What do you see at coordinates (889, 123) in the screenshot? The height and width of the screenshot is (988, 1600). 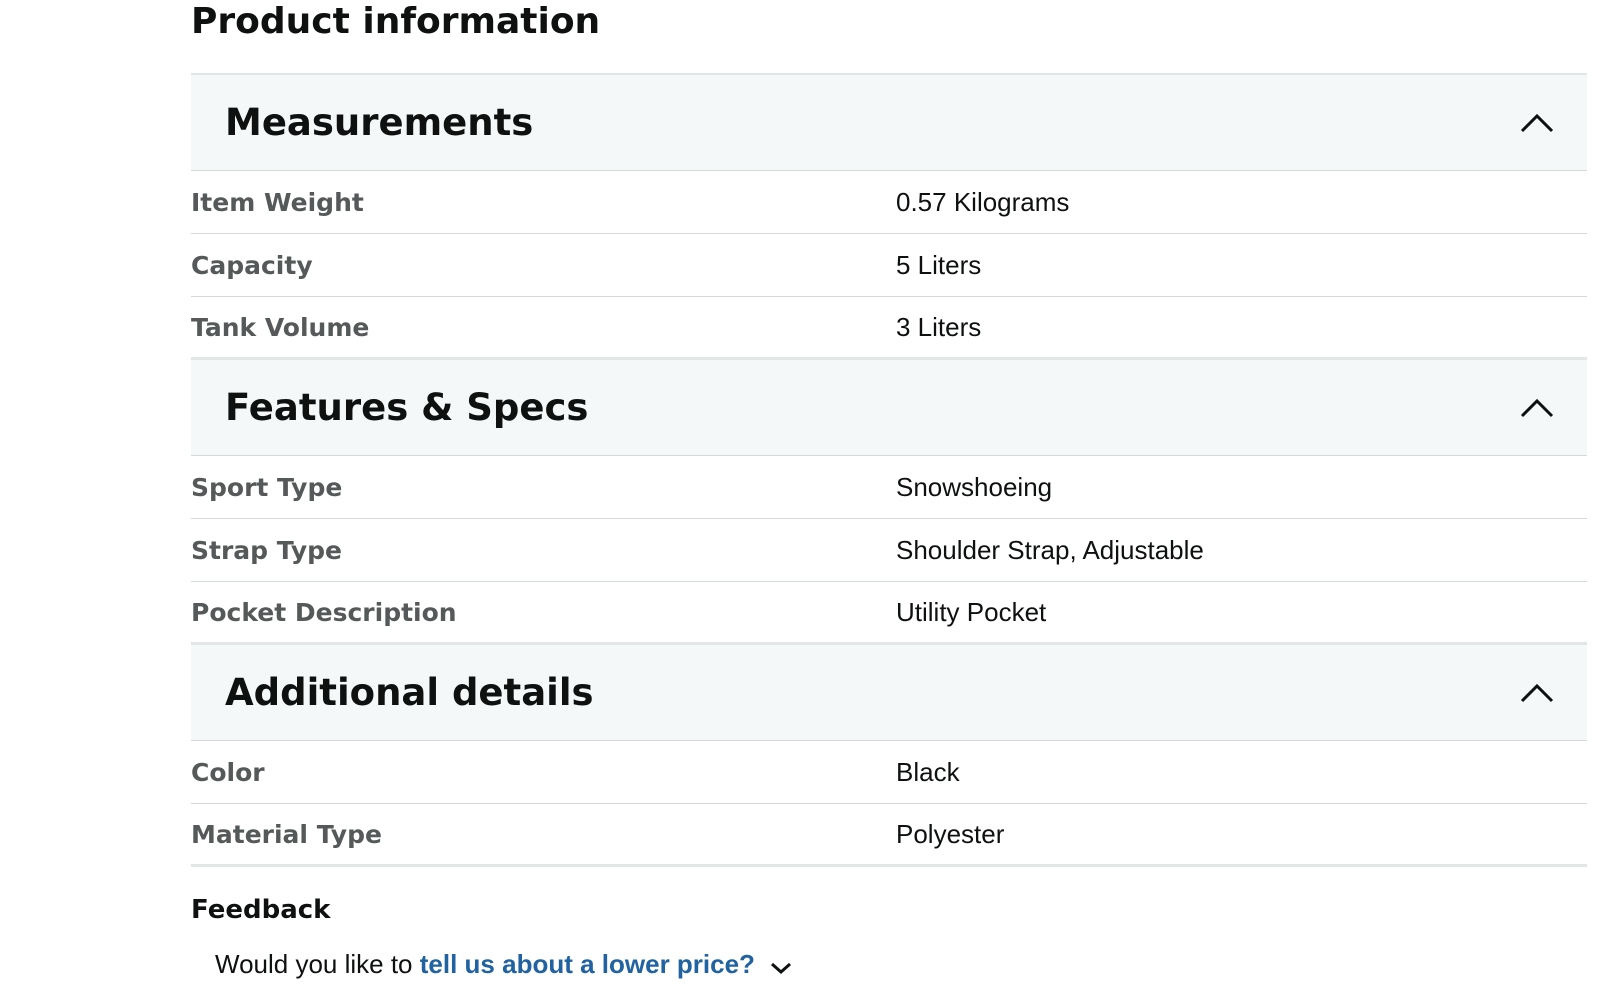 I see `section-header-measurements: Measurements` at bounding box center [889, 123].